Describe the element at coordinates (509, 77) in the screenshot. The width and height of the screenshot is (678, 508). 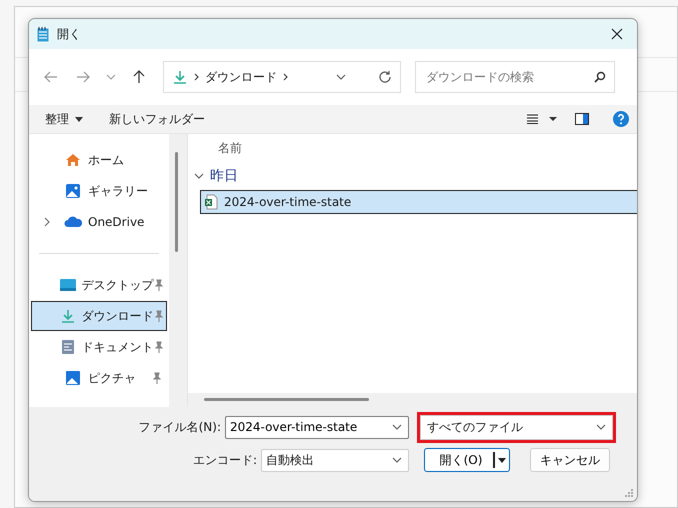
I see `search-input: ダウンロードの検索` at that location.